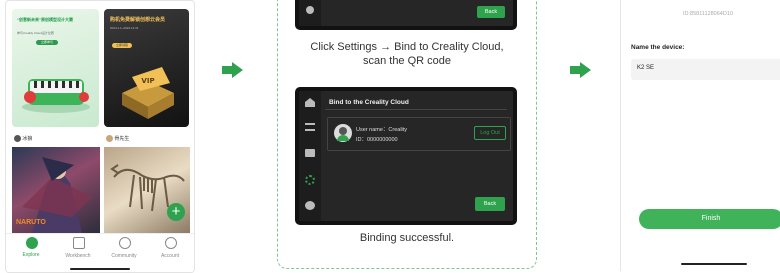 The width and height of the screenshot is (780, 273). Describe the element at coordinates (709, 219) in the screenshot. I see `finish-button: Finish` at that location.